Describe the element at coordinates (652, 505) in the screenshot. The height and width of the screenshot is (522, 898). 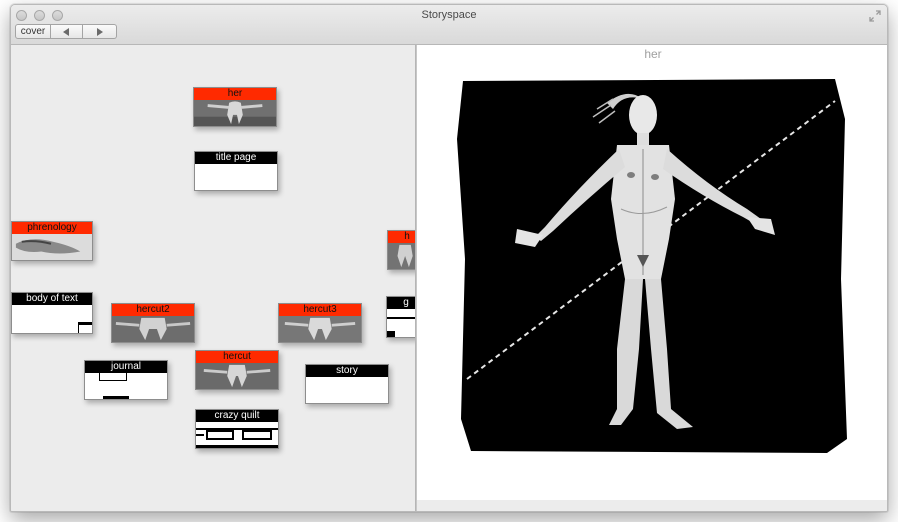
I see `text-pane-footer` at that location.